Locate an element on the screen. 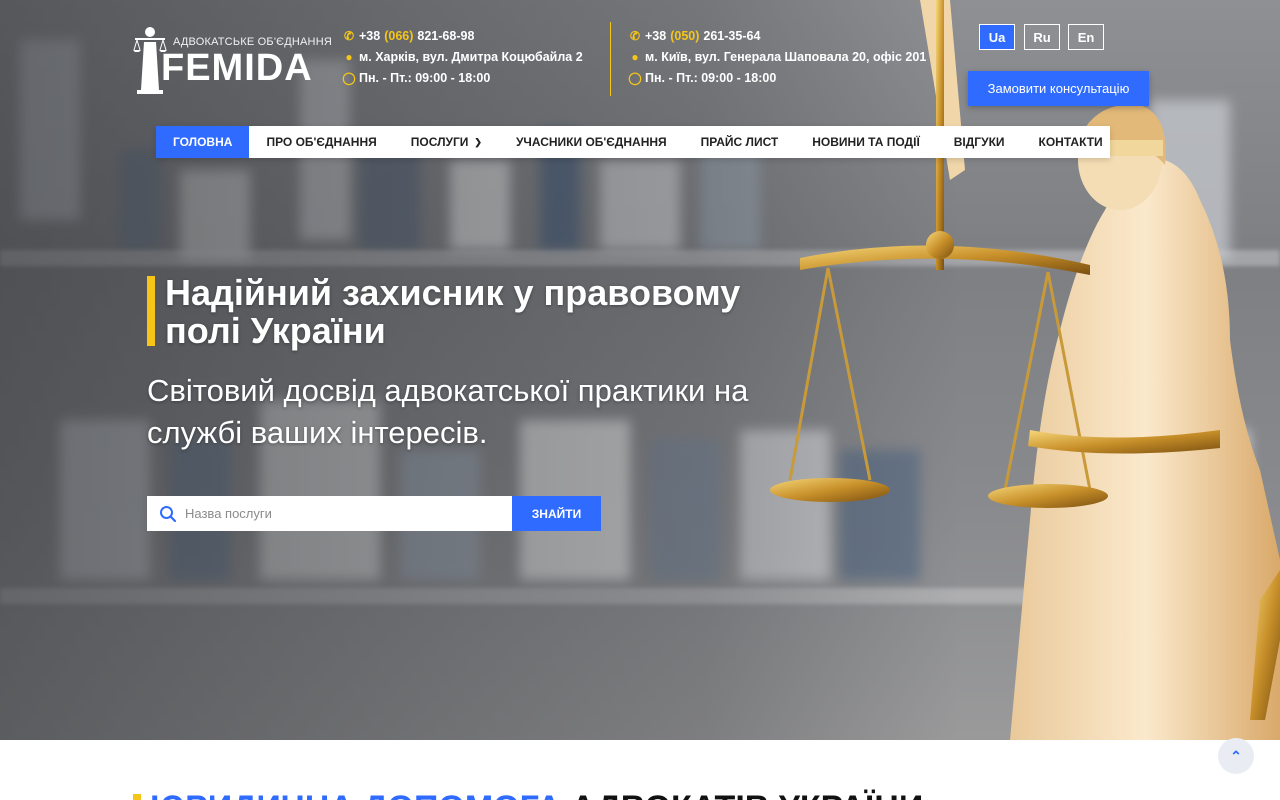 This screenshot has height=800, width=1280. search-icon is located at coordinates (168, 513).